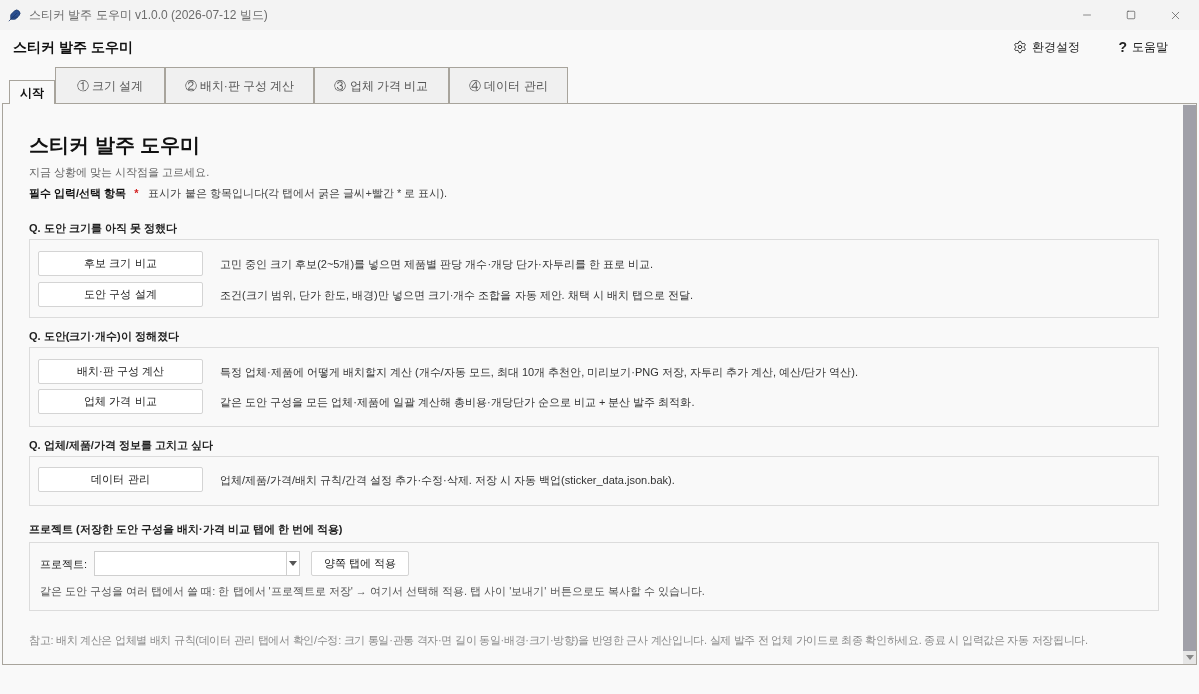 This screenshot has height=694, width=1199. What do you see at coordinates (120, 263) in the screenshot?
I see `option-button: 후보 크기 비교` at bounding box center [120, 263].